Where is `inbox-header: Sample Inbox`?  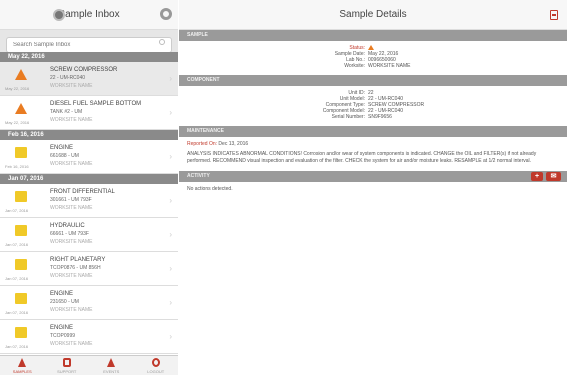 inbox-header: Sample Inbox is located at coordinates (89, 15).